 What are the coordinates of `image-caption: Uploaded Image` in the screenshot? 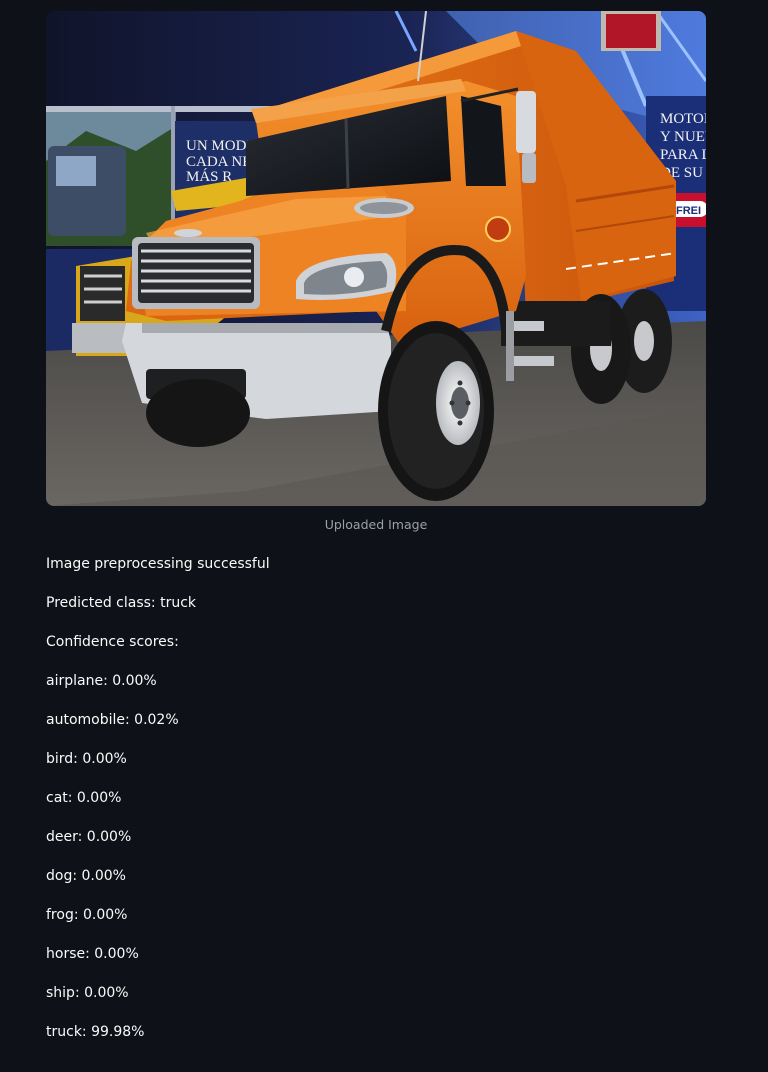 It's located at (376, 524).